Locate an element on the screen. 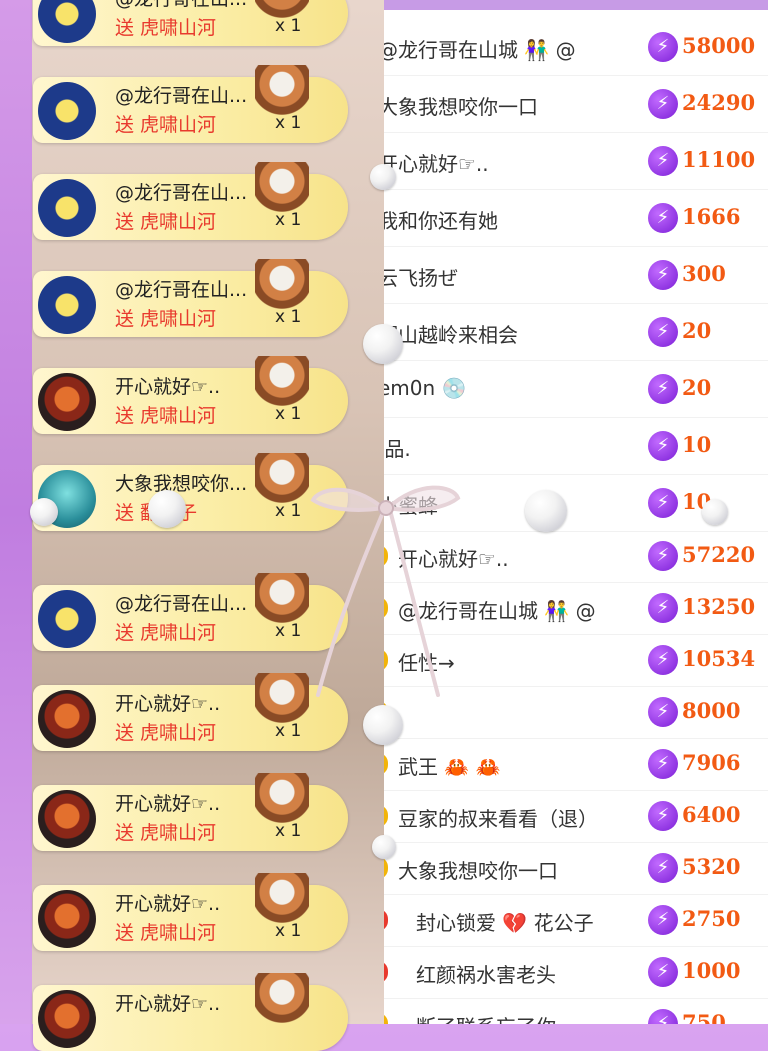 Image resolution: width=768 pixels, height=1051 pixels. leaderboard-score: 2750 is located at coordinates (711, 918).